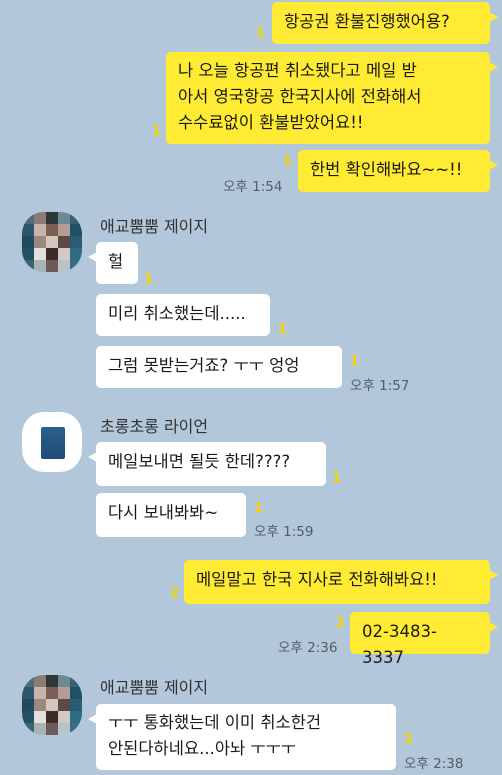  What do you see at coordinates (424, 639) in the screenshot?
I see `my-message-bubble: 02-3483-3337` at bounding box center [424, 639].